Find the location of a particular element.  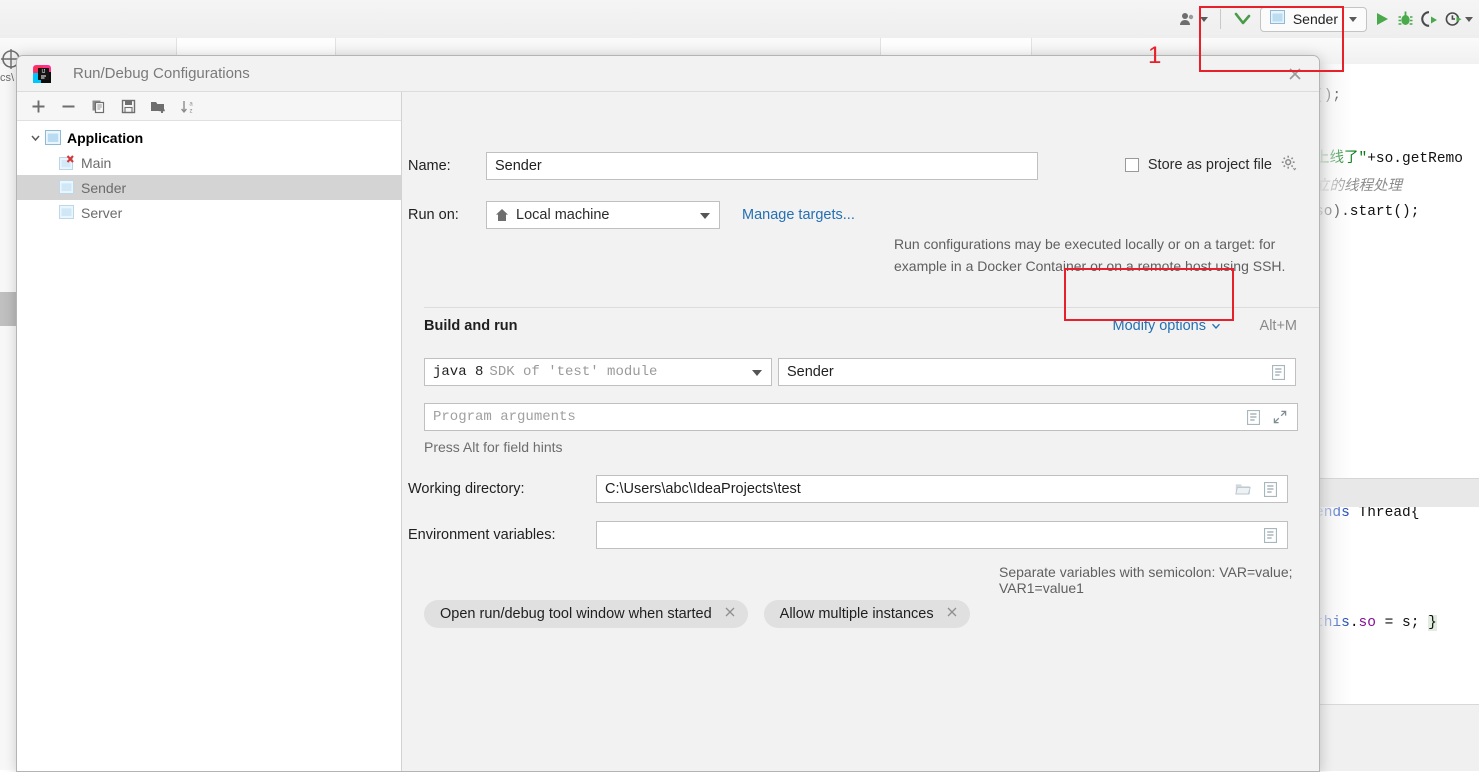

code-token: so is located at coordinates (1367, 623).